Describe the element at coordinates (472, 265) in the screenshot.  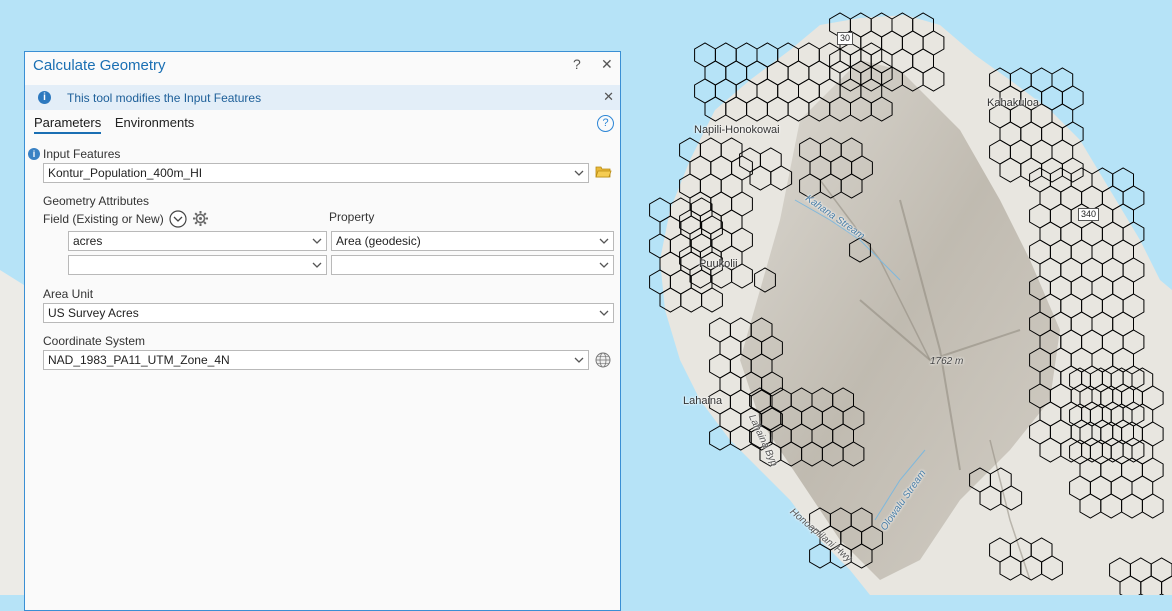
I see `property-row-2-dropdown` at that location.